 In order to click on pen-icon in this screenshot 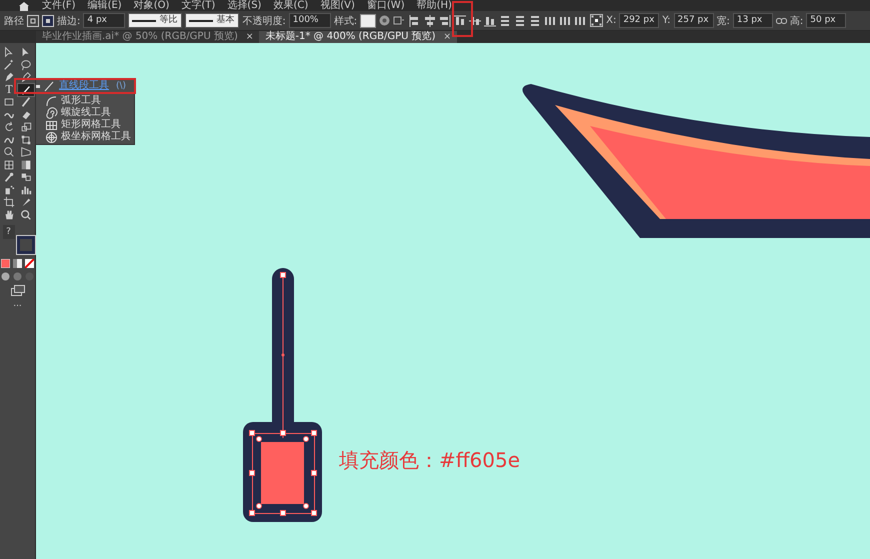, I will do `click(9, 77)`.